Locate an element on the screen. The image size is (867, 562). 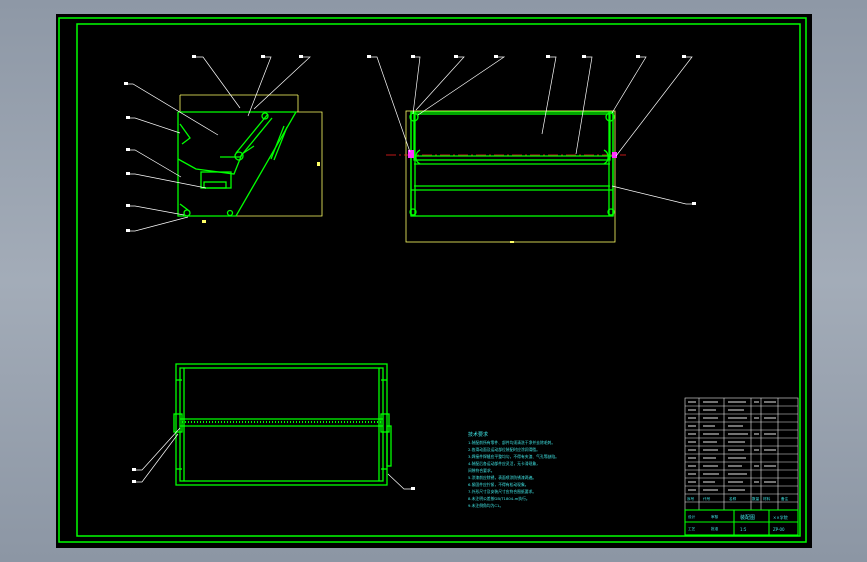
front-view-leaders is located at coordinates (531, 130).